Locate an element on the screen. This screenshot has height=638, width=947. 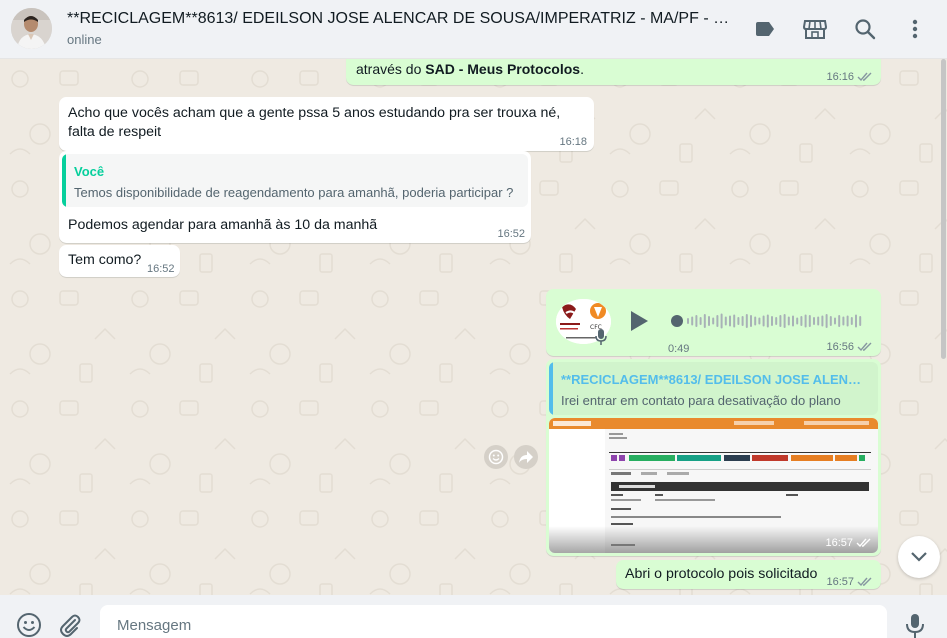
scroll-to-bottom-button is located at coordinates (919, 557).